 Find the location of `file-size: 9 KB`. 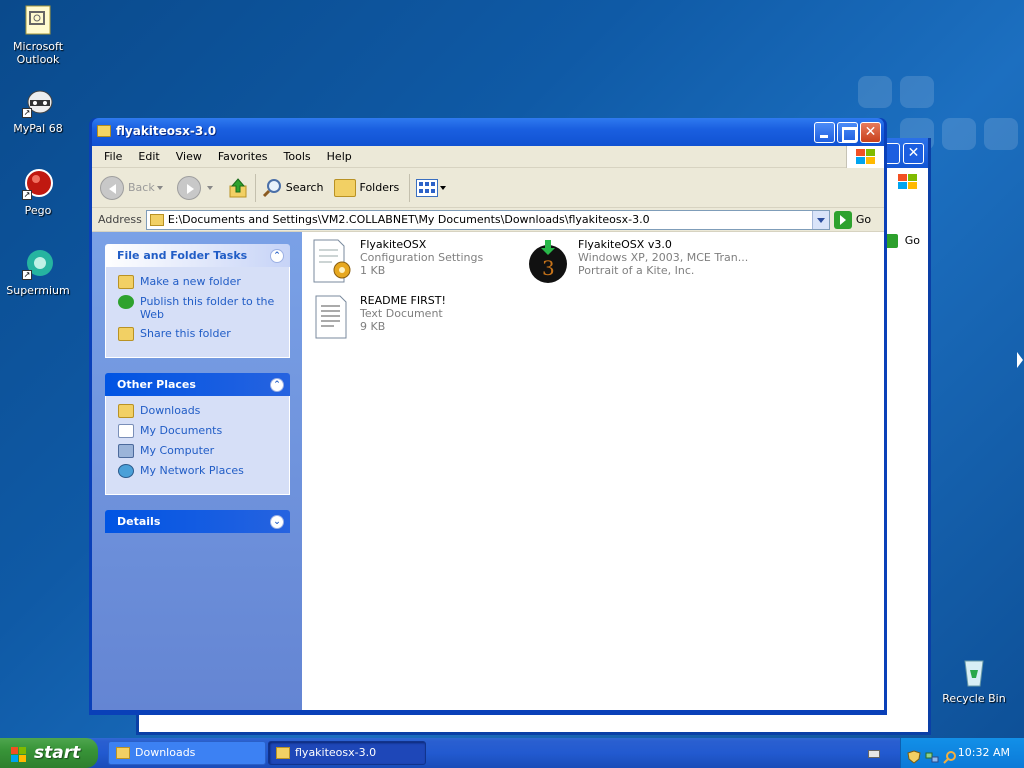

file-size: 9 KB is located at coordinates (373, 326).